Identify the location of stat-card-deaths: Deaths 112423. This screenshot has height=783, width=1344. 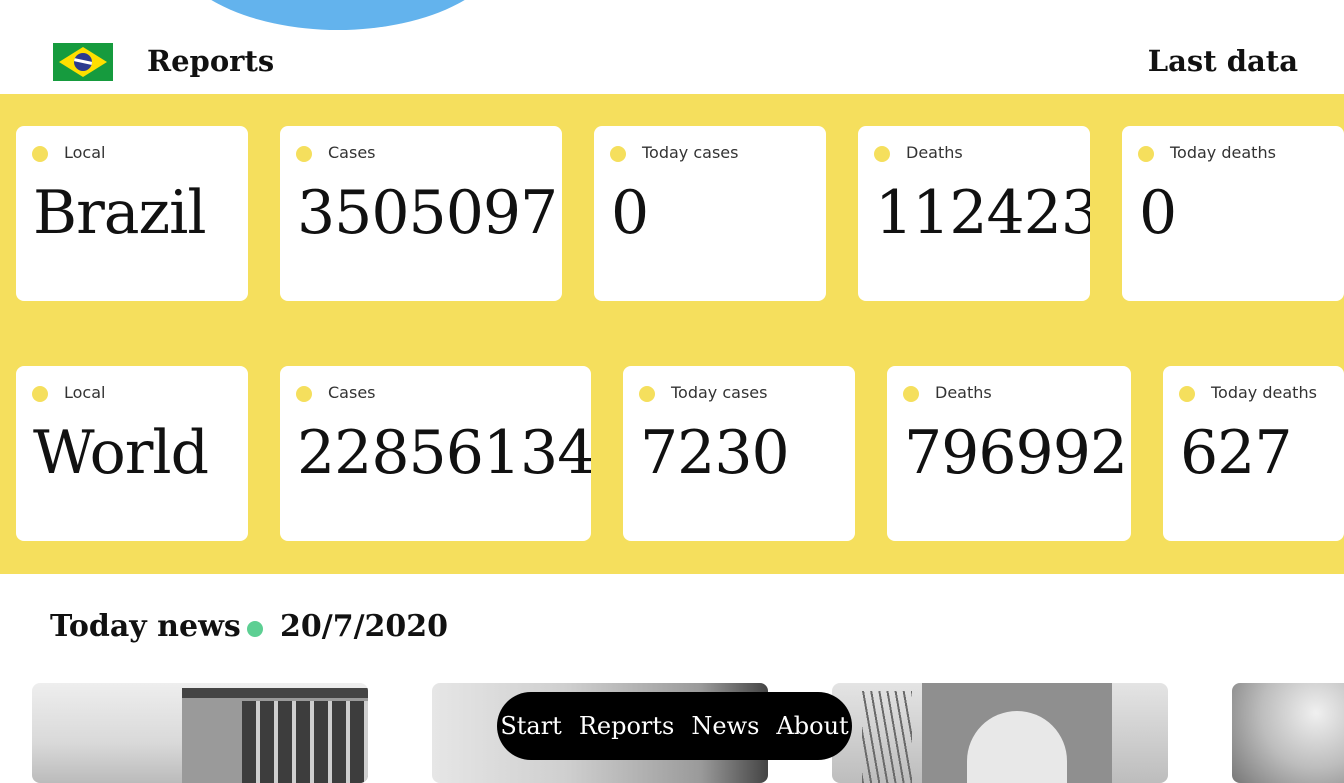
(974, 213).